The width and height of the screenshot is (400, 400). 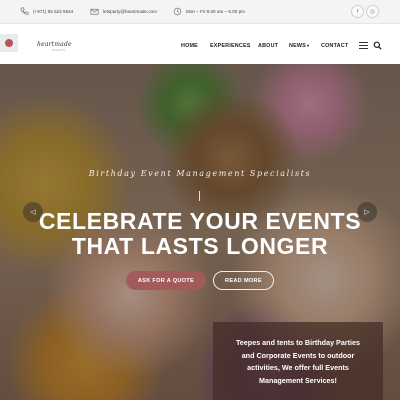 What do you see at coordinates (59, 50) in the screenshot?
I see `logo-subtext: EVENTS` at bounding box center [59, 50].